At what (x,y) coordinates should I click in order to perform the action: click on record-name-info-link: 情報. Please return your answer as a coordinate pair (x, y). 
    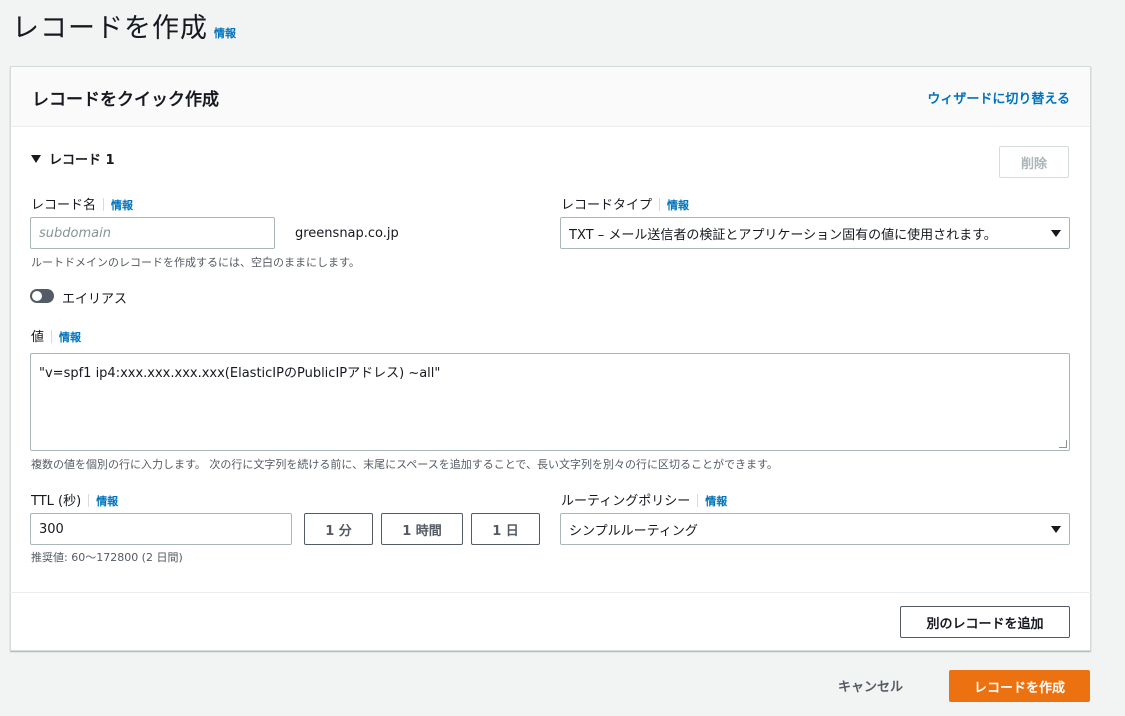
    Looking at the image, I should click on (122, 205).